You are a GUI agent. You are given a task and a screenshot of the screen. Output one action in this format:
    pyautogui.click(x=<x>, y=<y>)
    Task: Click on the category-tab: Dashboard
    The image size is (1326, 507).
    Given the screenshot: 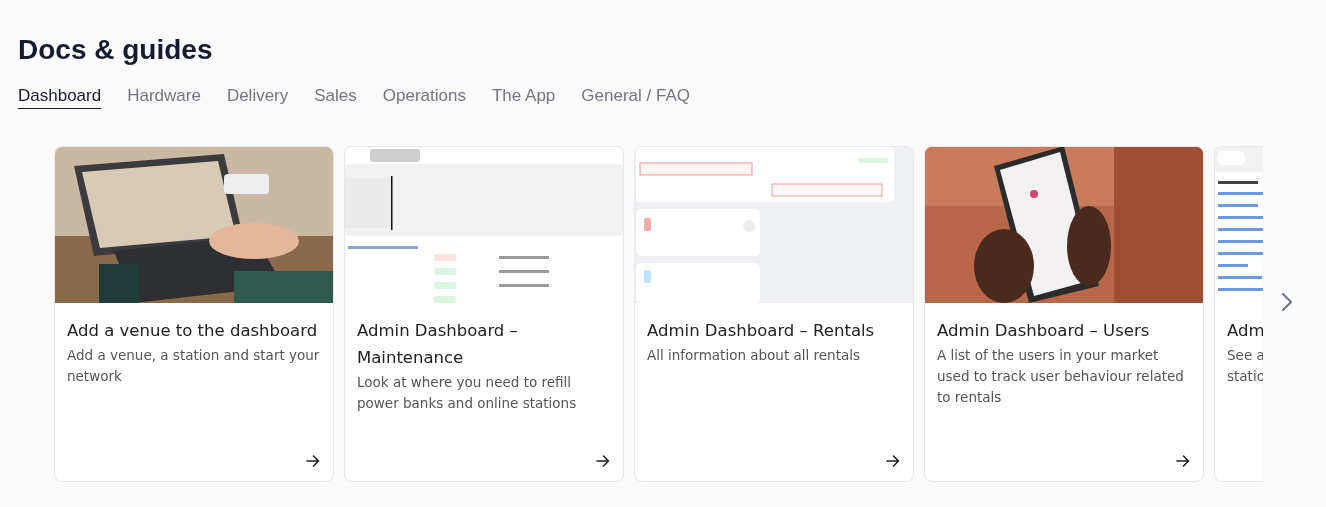 What is the action you would take?
    pyautogui.click(x=60, y=97)
    